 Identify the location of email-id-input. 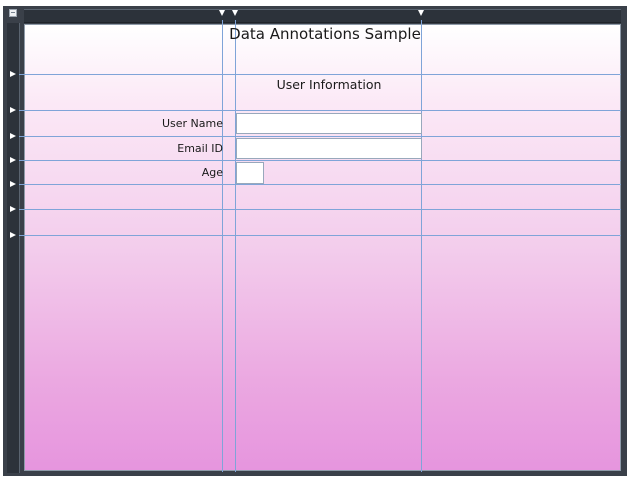
(329, 148).